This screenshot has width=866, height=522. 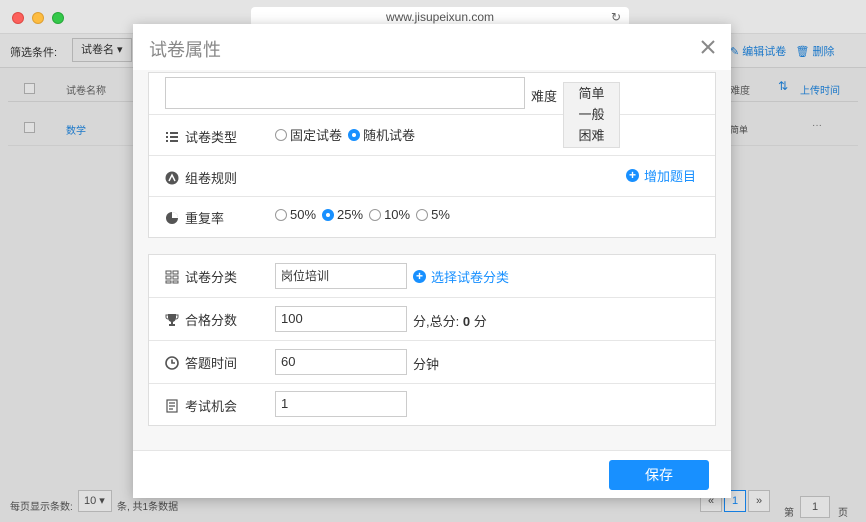 I want to click on chances-input: 1, so click(x=341, y=404).